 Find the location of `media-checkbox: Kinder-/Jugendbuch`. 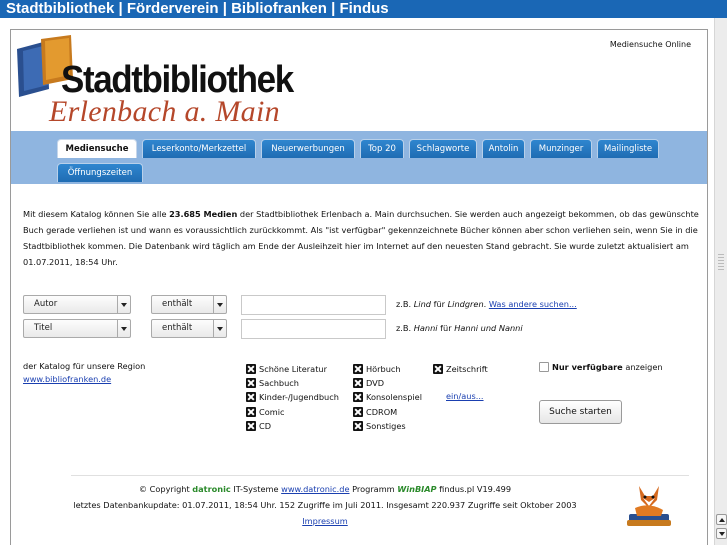

media-checkbox: Kinder-/Jugendbuch is located at coordinates (292, 397).